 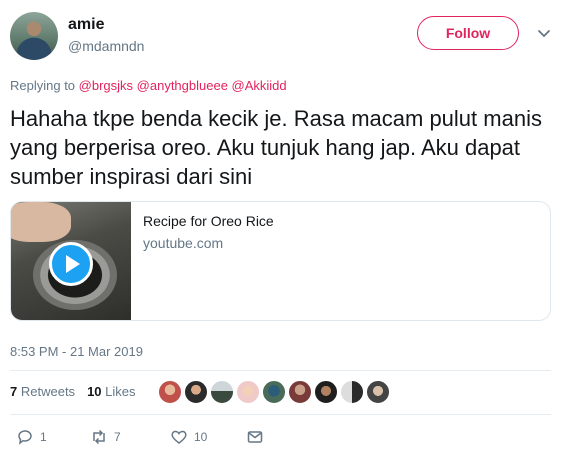 I want to click on retweet-count: 7, so click(x=117, y=437).